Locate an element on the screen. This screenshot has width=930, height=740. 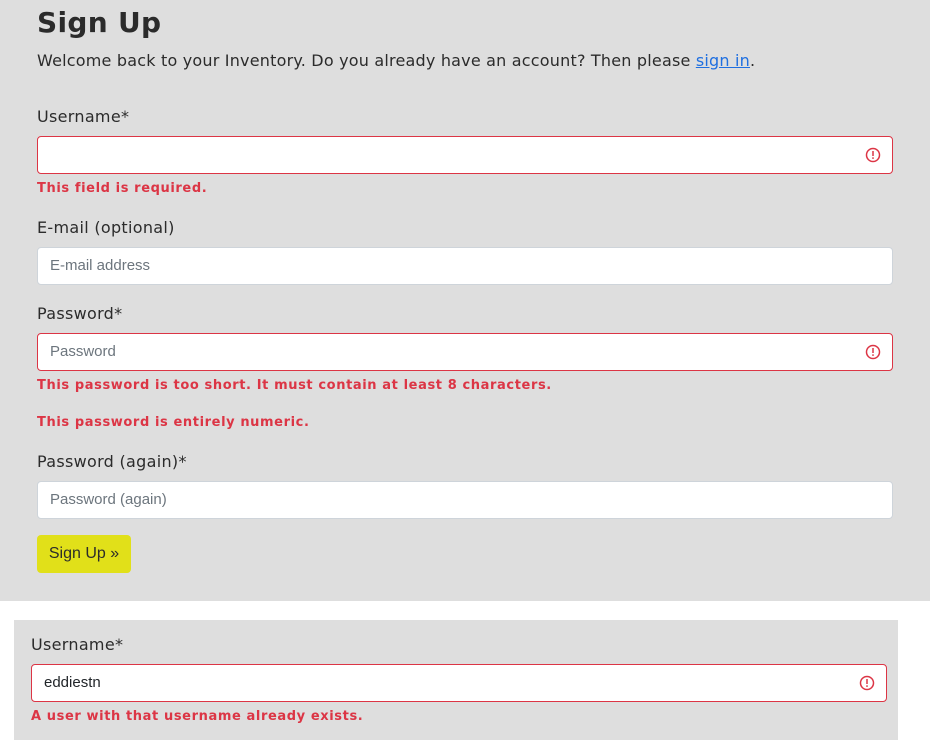
username-value: eddiestn is located at coordinates (72, 682).